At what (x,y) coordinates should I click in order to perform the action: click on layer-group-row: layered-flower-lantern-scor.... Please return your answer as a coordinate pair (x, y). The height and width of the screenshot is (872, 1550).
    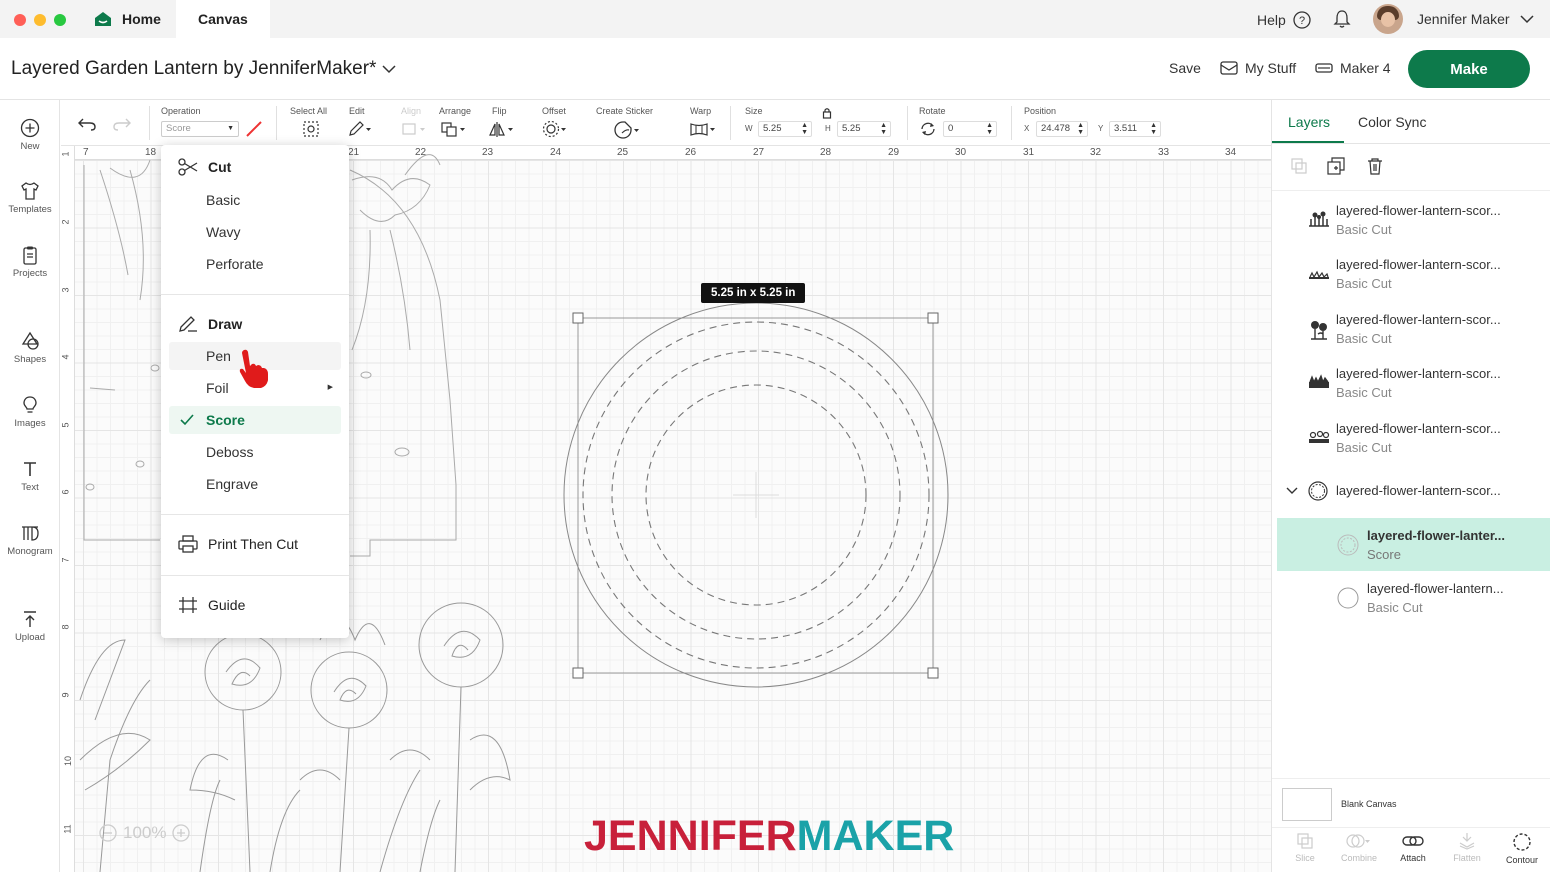
    Looking at the image, I should click on (1411, 491).